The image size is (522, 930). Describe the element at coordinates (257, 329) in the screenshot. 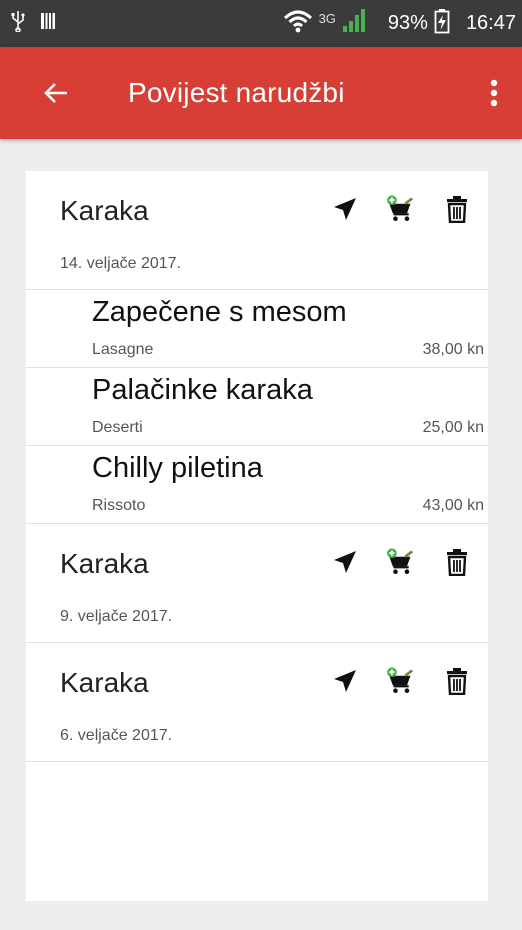

I see `order-item: Zapečene s mesom Lasagne 38,00 kn` at that location.